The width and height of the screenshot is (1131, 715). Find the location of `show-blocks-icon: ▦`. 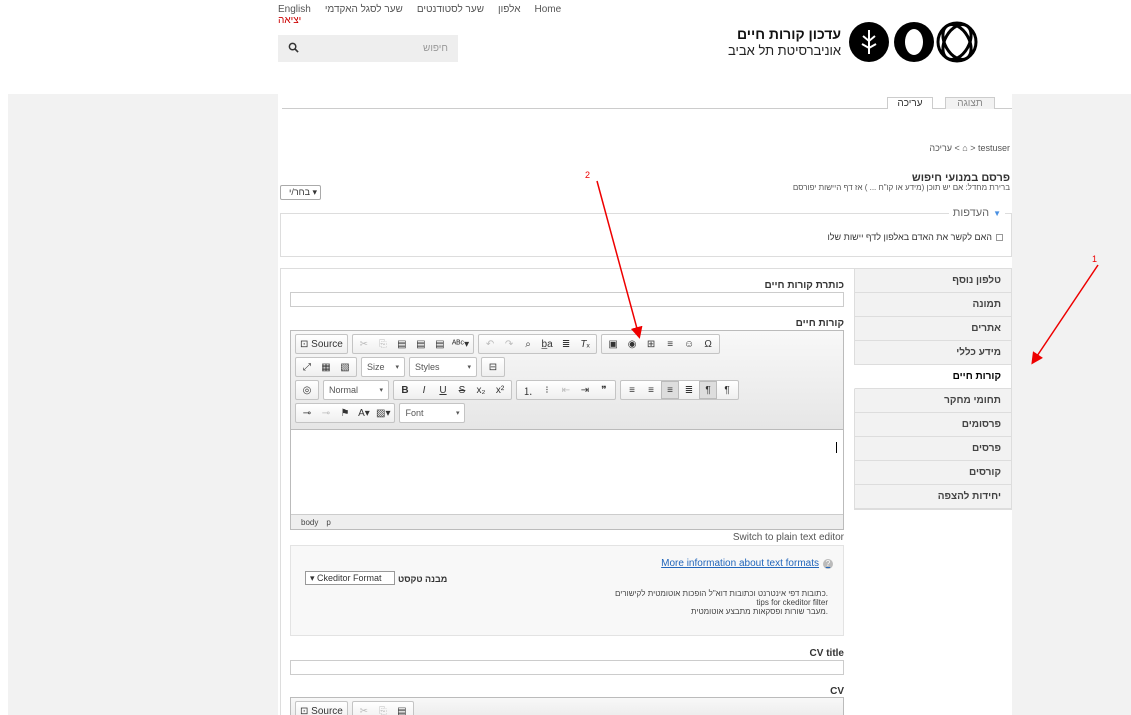

show-blocks-icon: ▦ is located at coordinates (326, 367).